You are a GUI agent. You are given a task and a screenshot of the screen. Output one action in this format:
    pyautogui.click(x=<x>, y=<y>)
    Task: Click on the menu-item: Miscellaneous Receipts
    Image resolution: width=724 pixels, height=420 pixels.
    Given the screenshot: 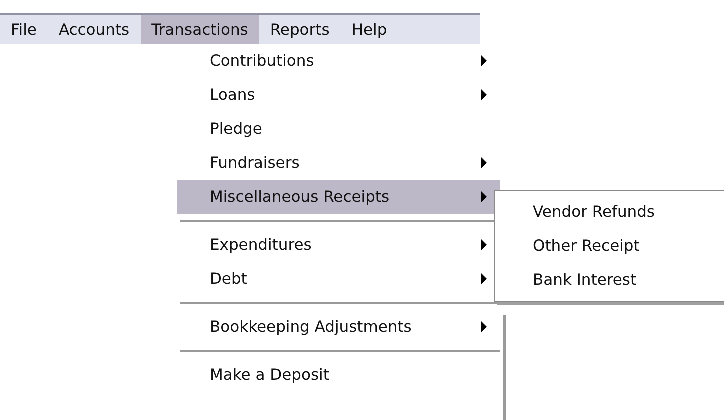 What is the action you would take?
    pyautogui.click(x=338, y=197)
    